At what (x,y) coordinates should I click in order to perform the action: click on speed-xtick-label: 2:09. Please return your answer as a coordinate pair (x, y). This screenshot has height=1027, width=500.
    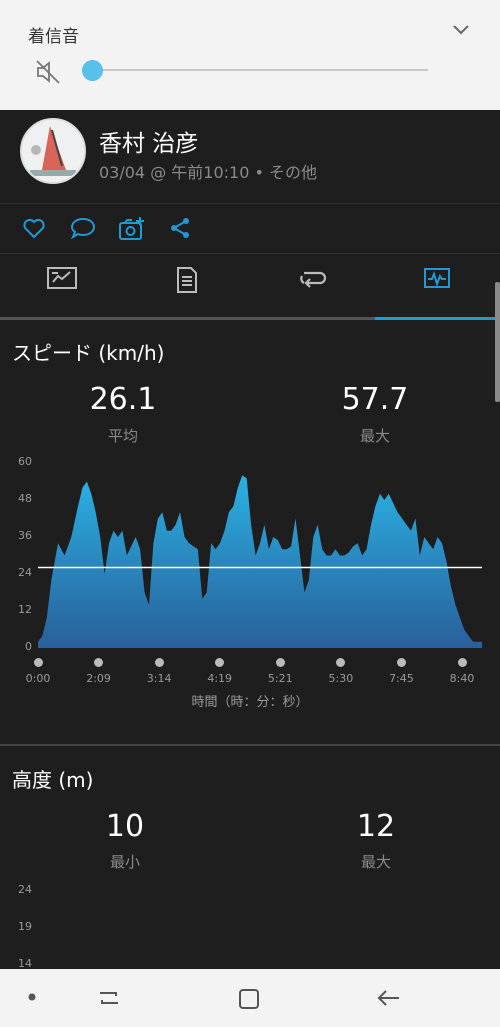
    Looking at the image, I should click on (98, 678).